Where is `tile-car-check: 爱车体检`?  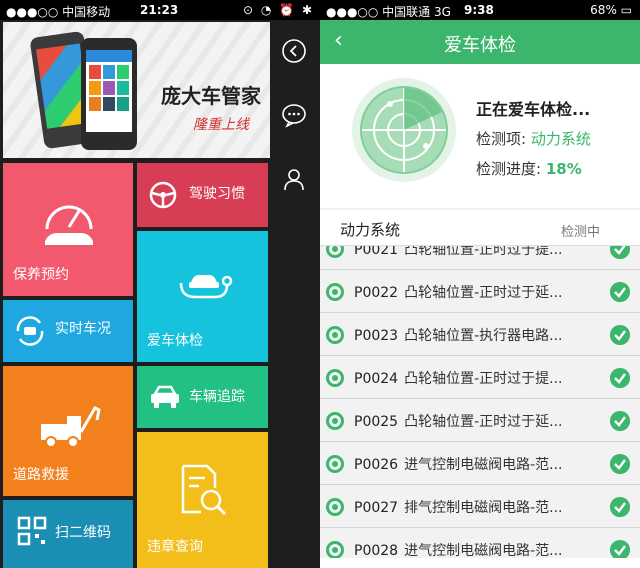
tile-car-check: 爱车体检 is located at coordinates (202, 296).